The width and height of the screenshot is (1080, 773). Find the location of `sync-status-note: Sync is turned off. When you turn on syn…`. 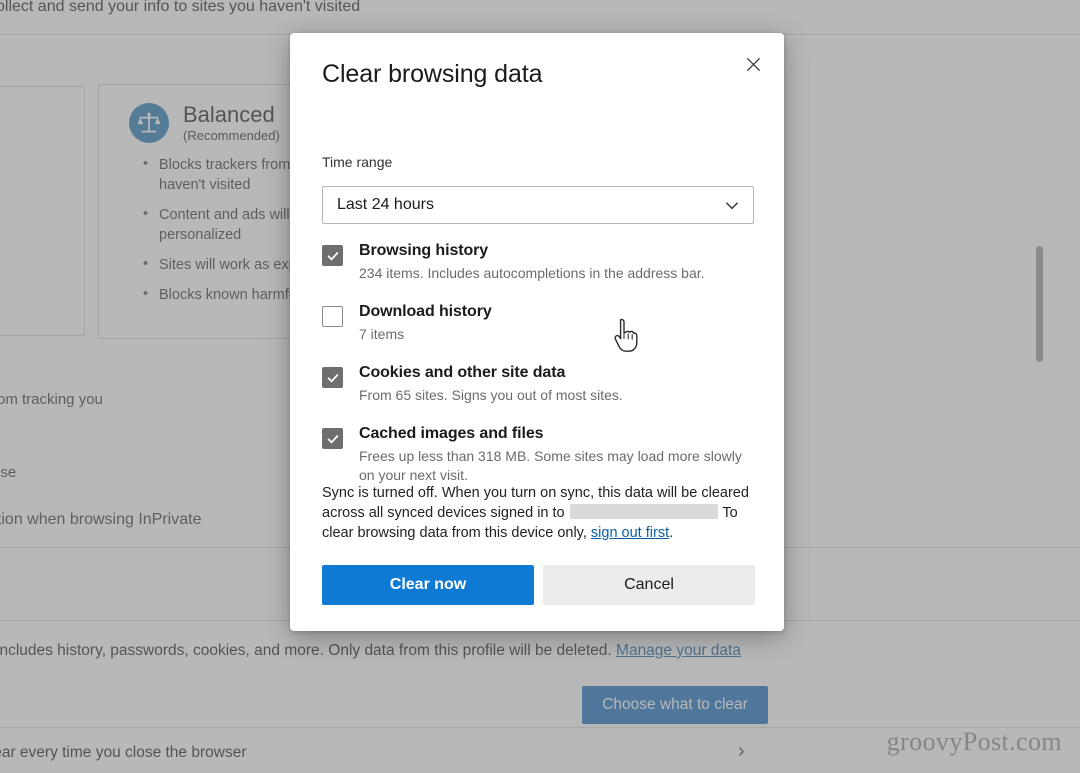

sync-status-note: Sync is turned off. When you turn on syn… is located at coordinates (539, 513).